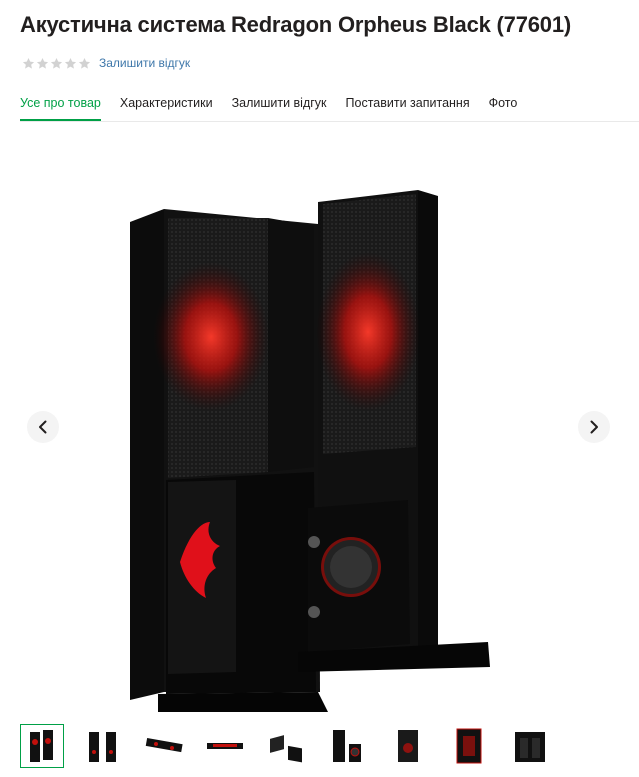  Describe the element at coordinates (279, 105) in the screenshot. I see `tab-leave-review: Залишити відгук` at that location.